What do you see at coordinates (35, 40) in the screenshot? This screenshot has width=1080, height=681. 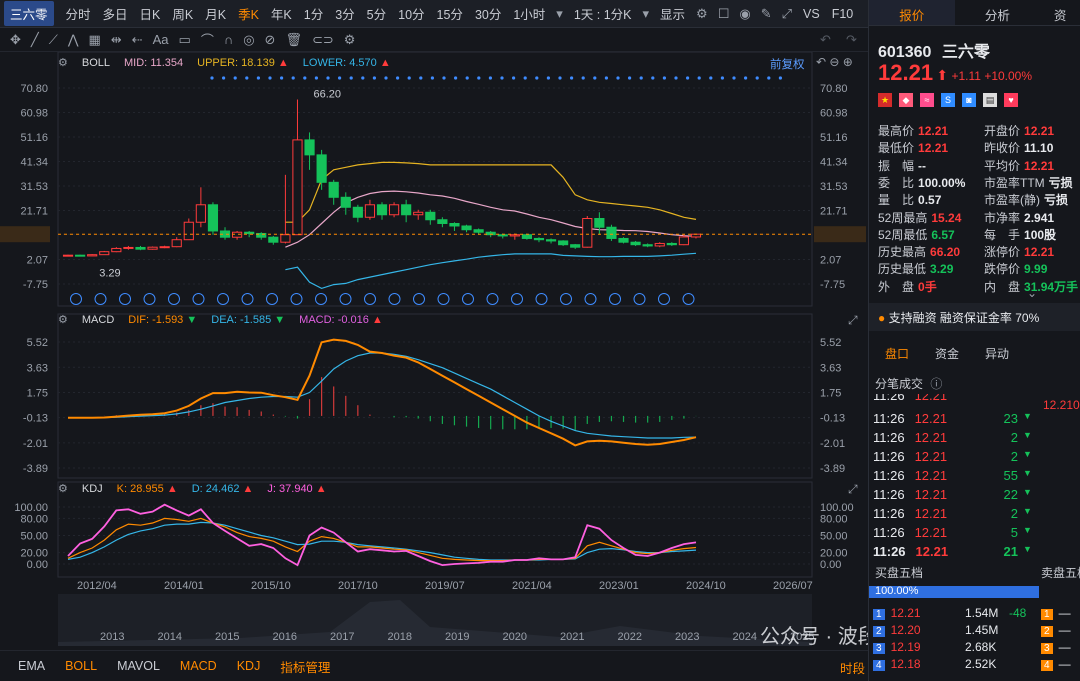 I see `line-tool-icon: ╱` at bounding box center [35, 40].